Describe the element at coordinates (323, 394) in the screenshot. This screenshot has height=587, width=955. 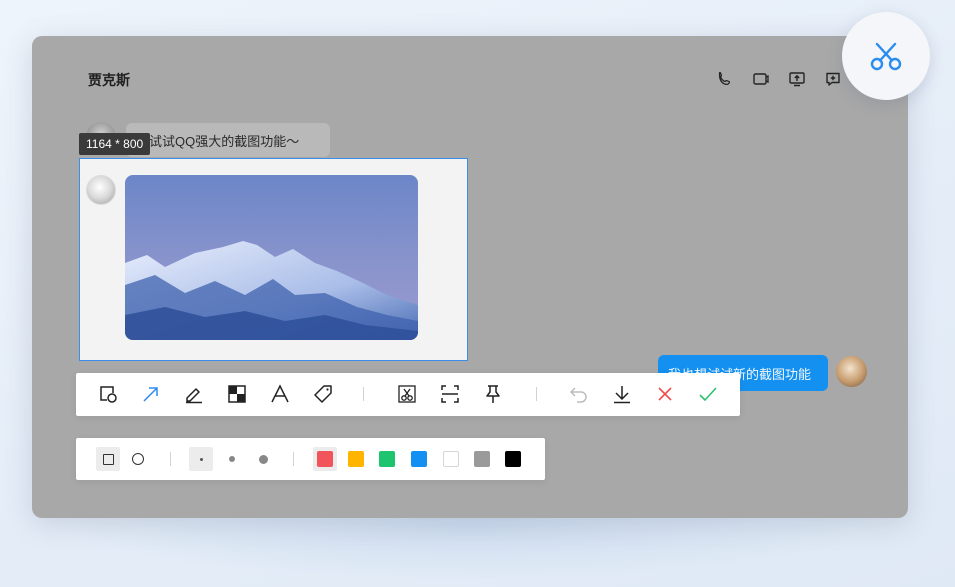
I see `tag-tool-icon` at that location.